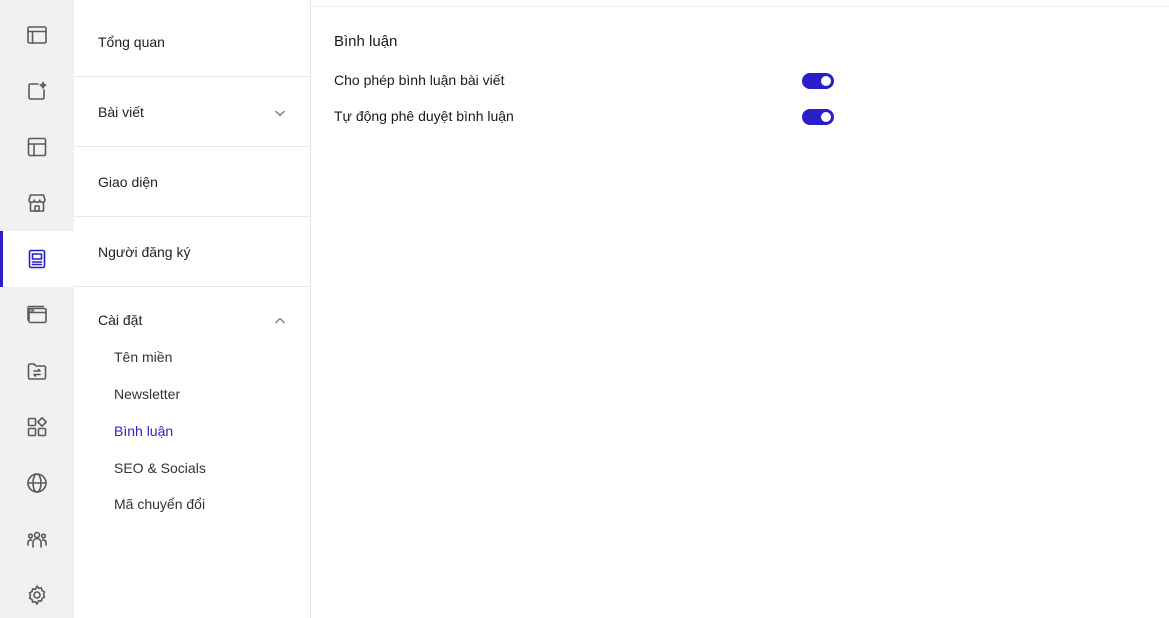 This screenshot has height=618, width=1169. I want to click on subnav-item-posts: Bài viết, so click(192, 112).